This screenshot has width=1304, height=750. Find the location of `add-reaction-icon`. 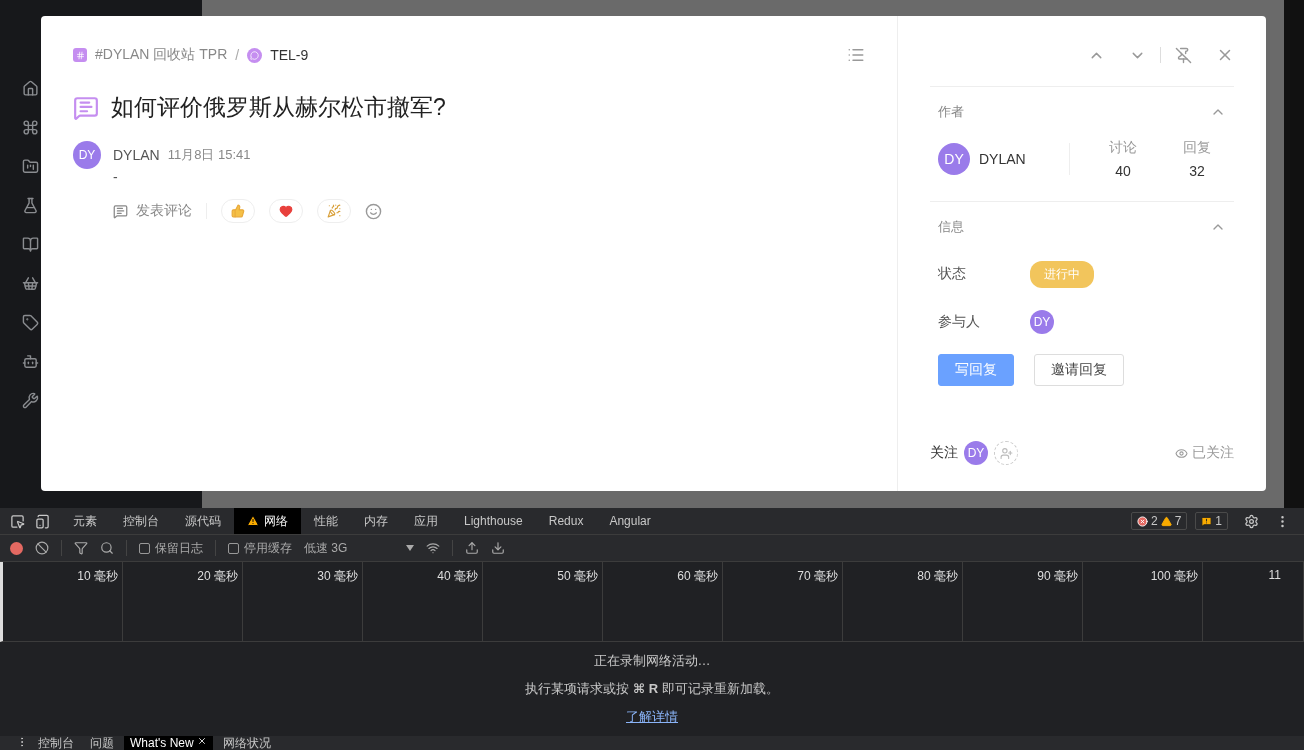

add-reaction-icon is located at coordinates (373, 211).